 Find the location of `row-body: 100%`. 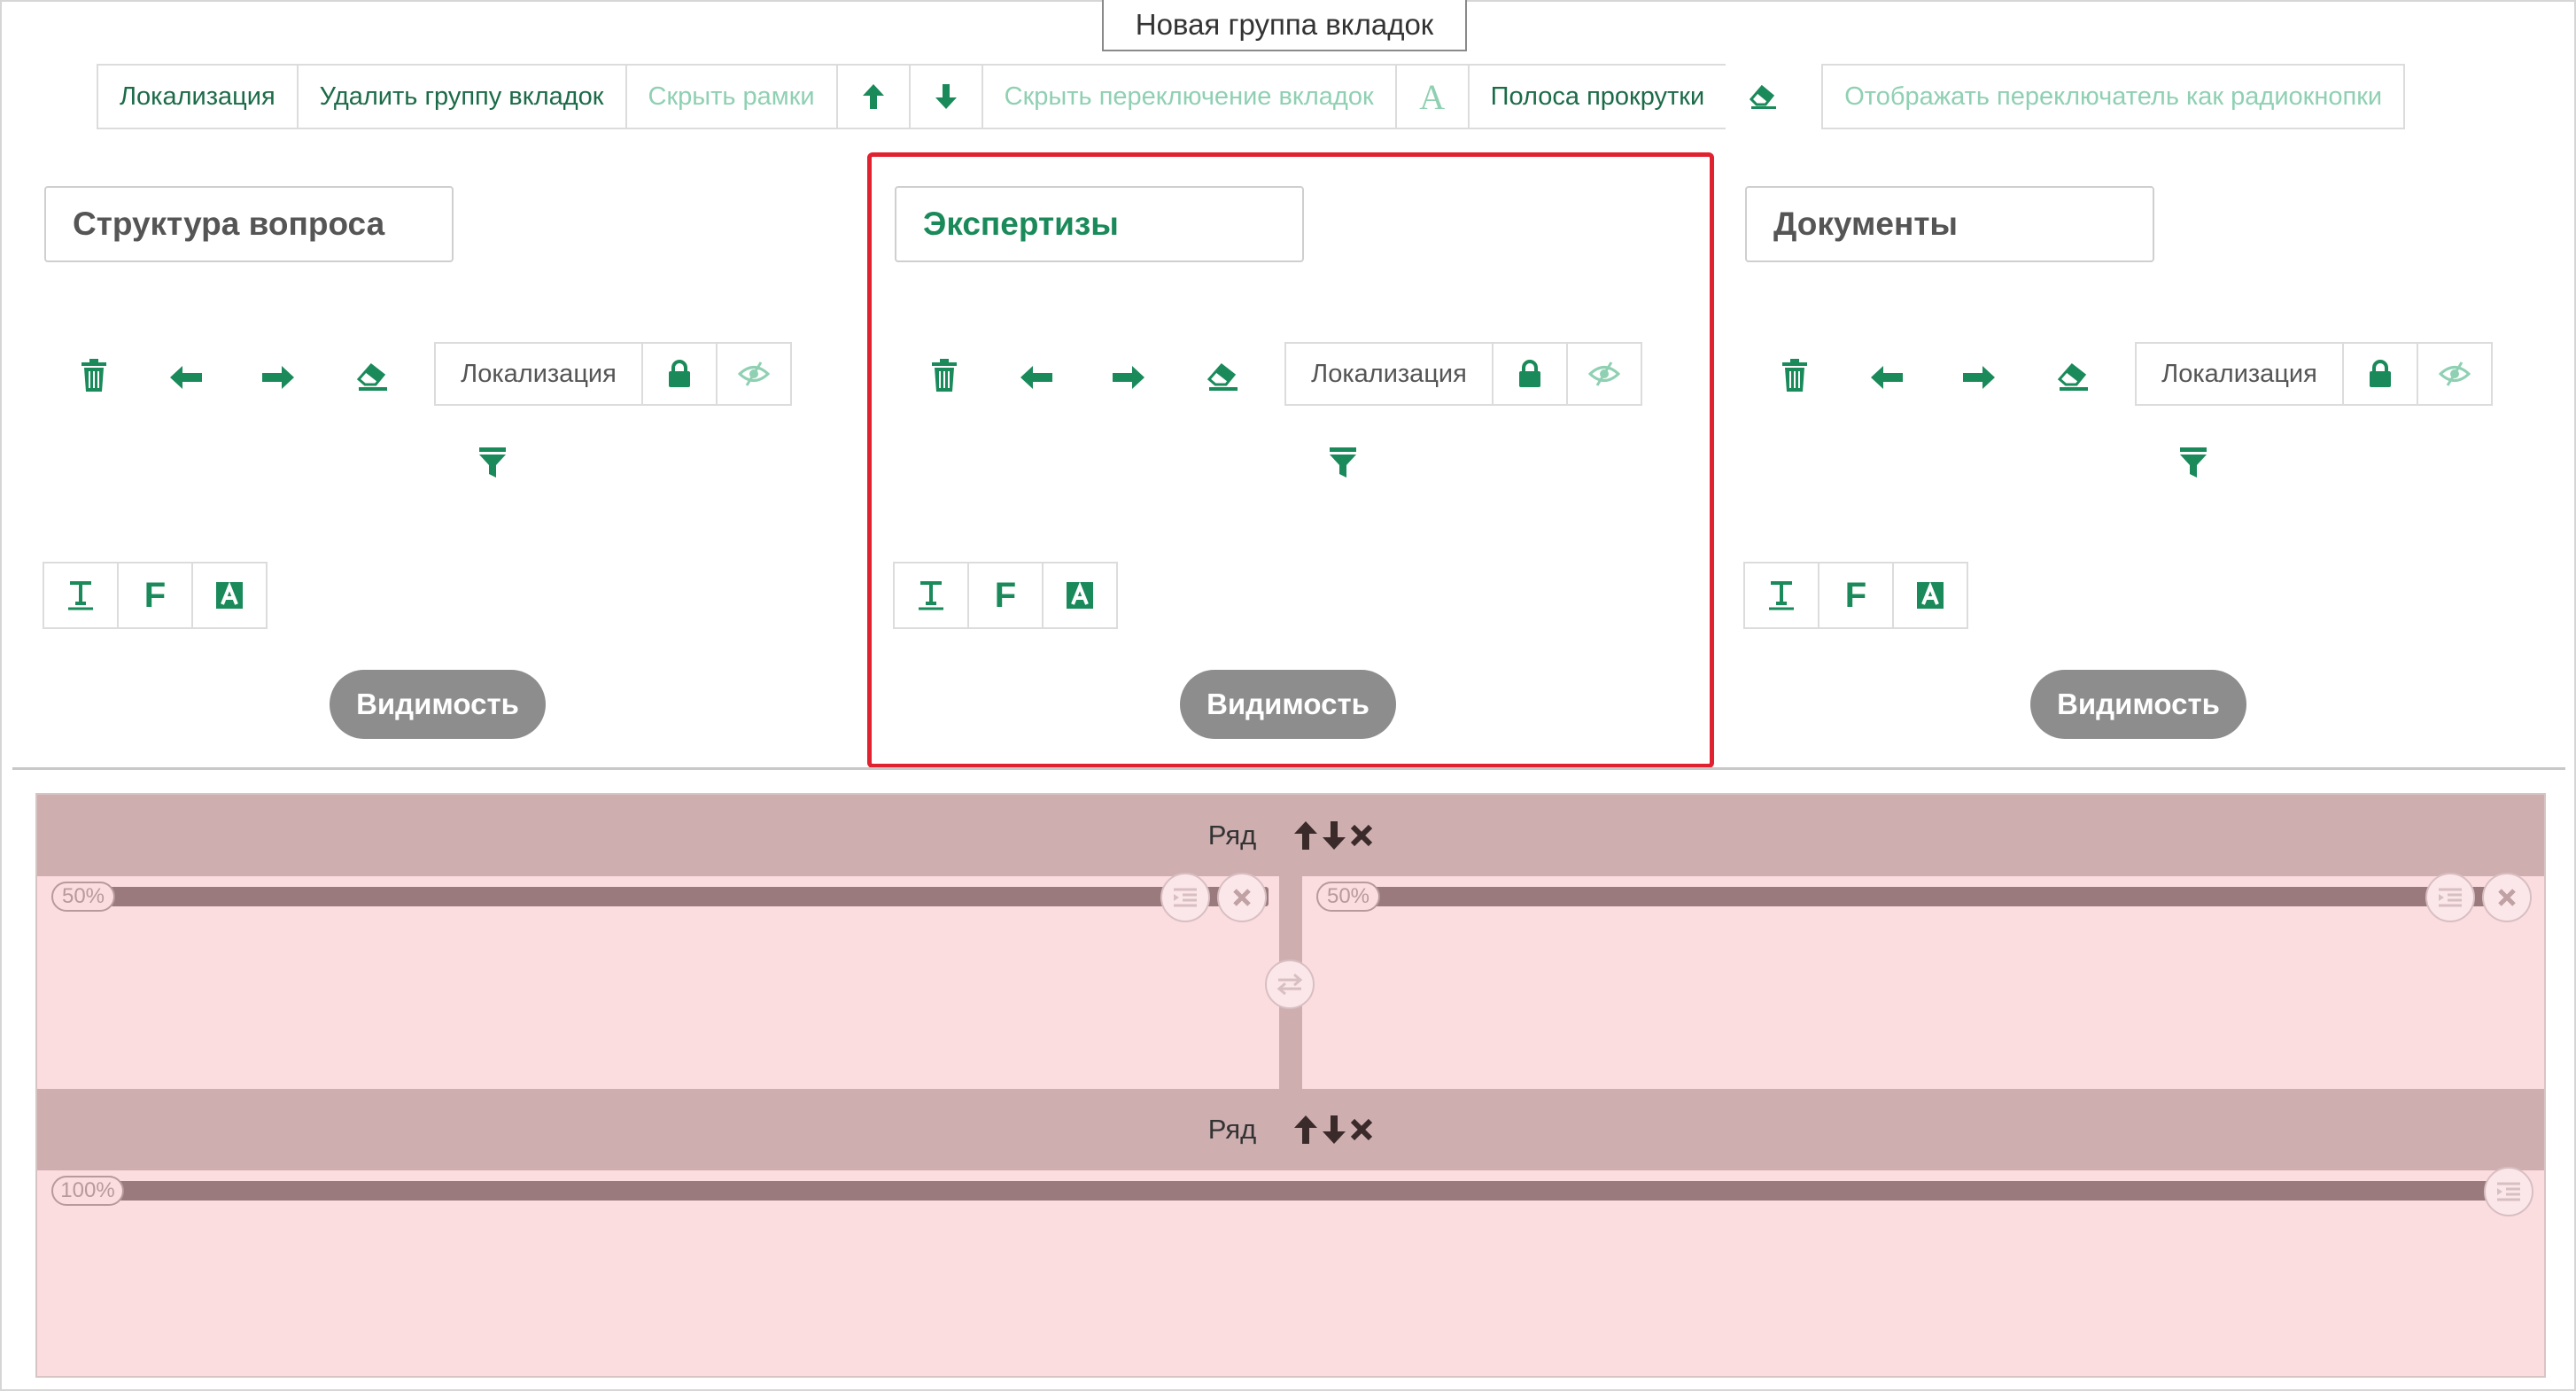

row-body: 100% is located at coordinates (1290, 1271).